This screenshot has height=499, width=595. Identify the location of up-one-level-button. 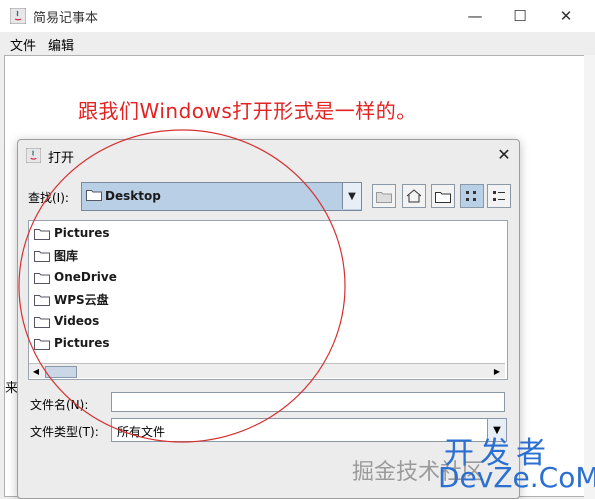
(384, 196).